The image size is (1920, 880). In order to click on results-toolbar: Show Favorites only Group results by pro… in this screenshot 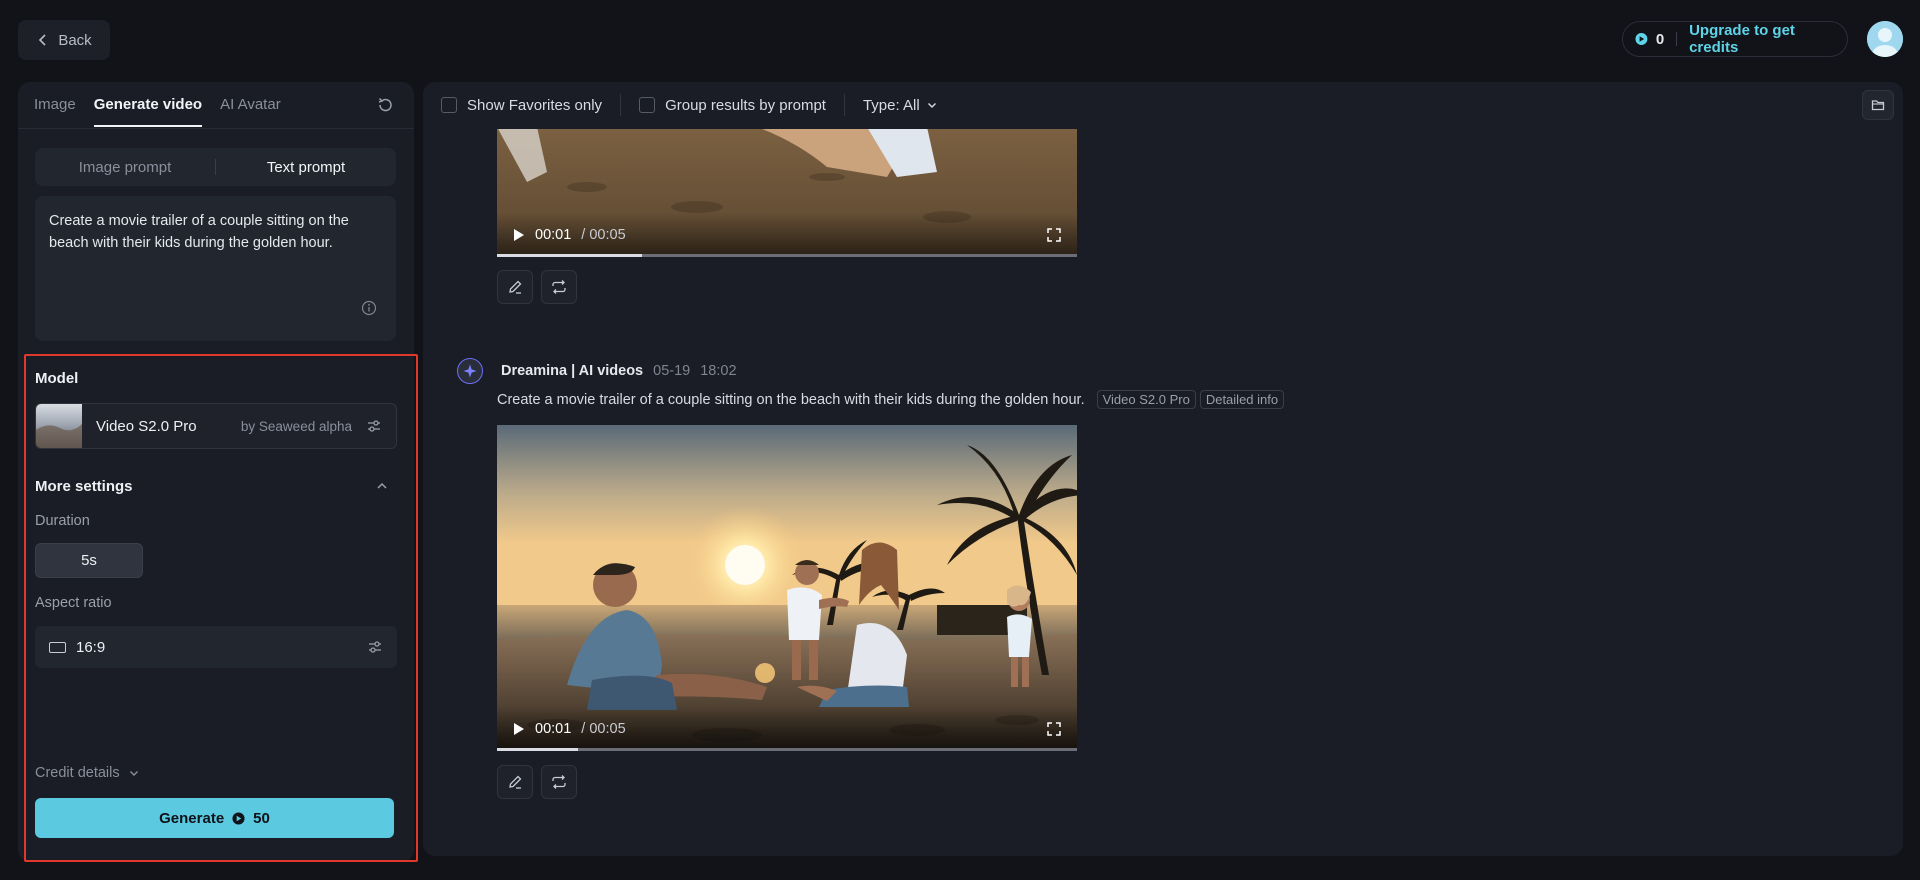, I will do `click(689, 105)`.